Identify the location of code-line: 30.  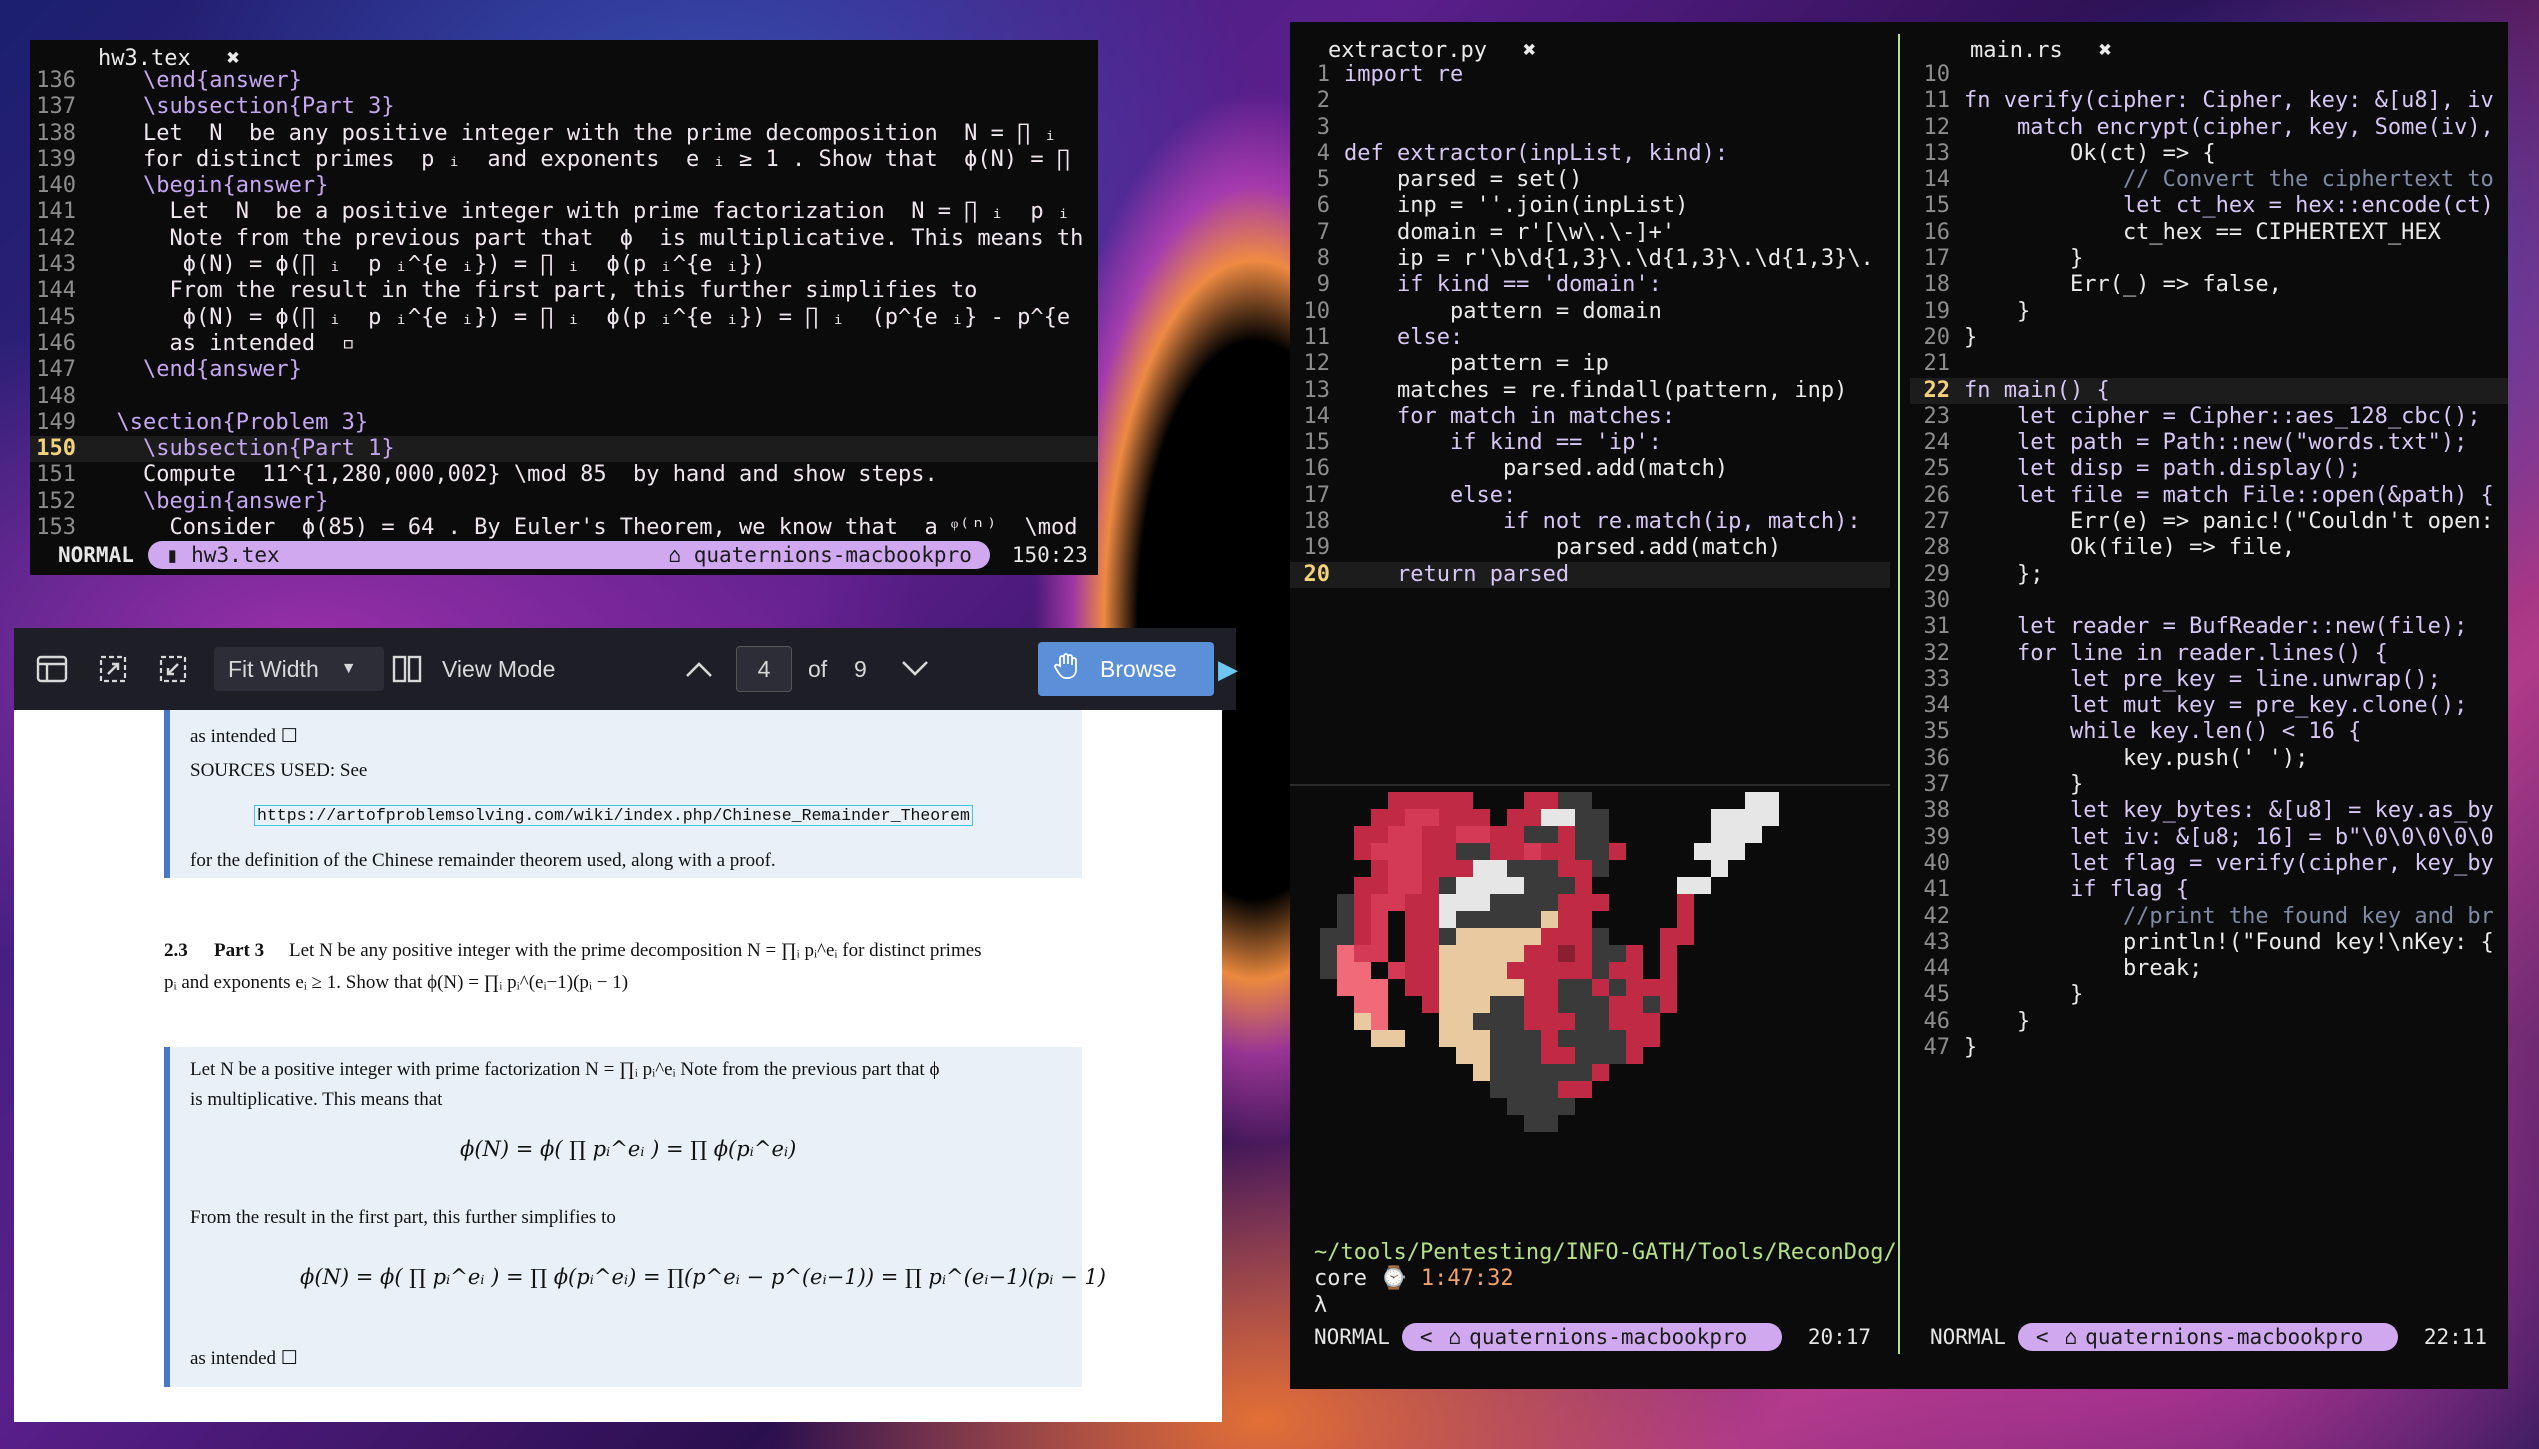
(2209, 601).